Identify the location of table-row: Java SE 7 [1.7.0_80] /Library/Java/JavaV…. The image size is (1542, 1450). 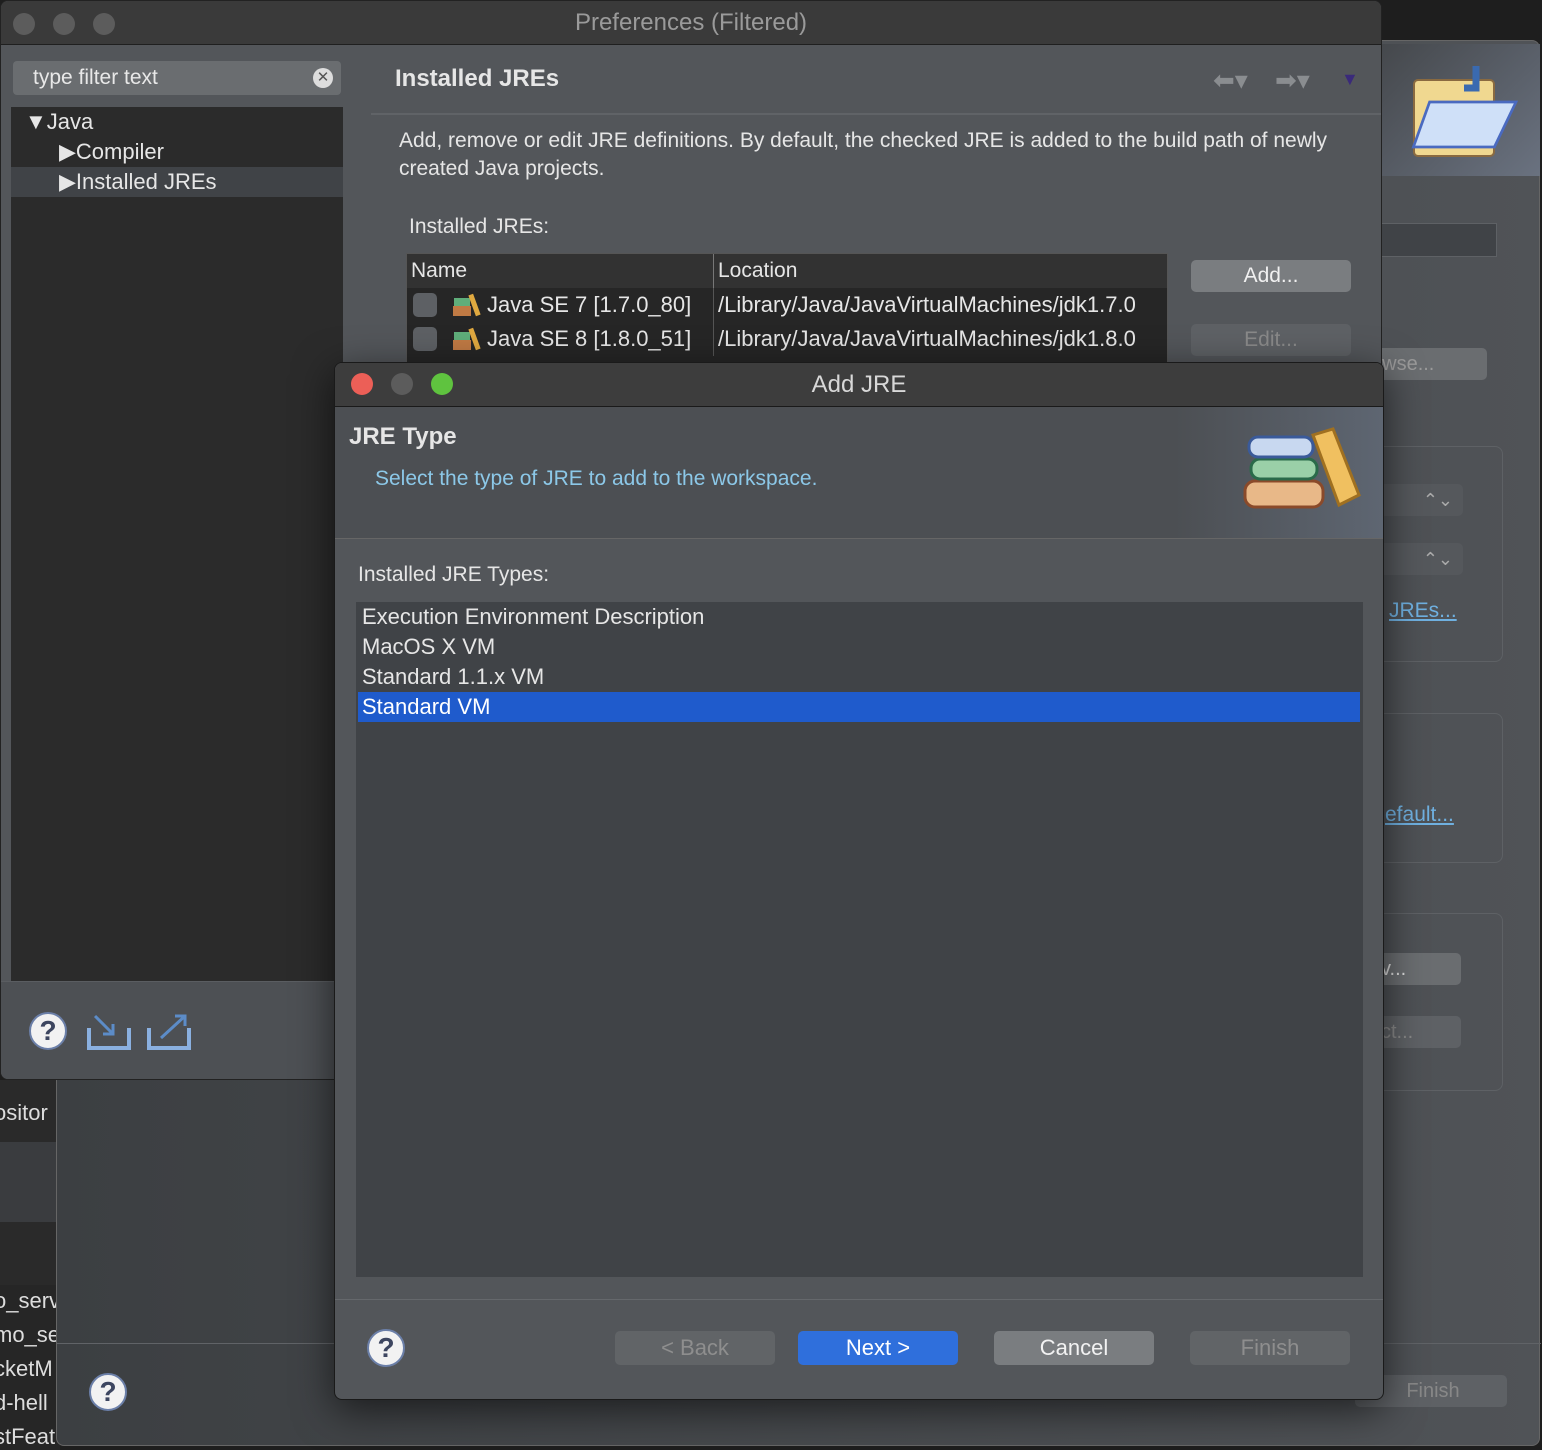
(787, 305).